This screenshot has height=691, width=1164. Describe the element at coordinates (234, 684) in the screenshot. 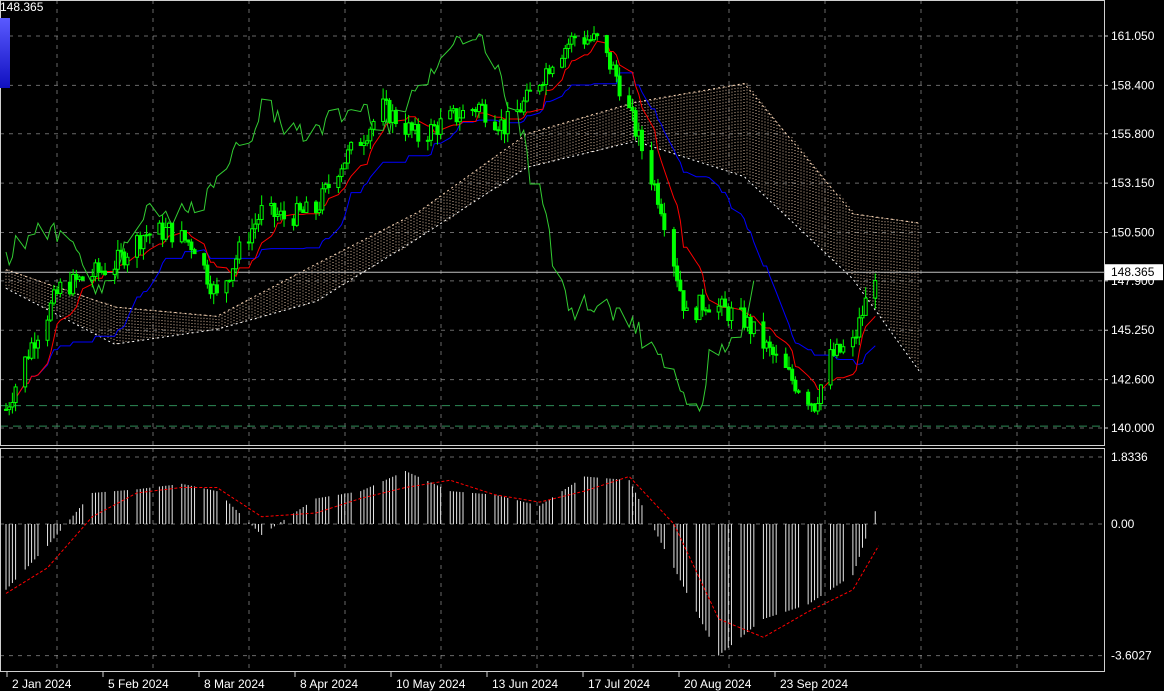

I see `x-tick-label: 8 Mar 2024` at that location.